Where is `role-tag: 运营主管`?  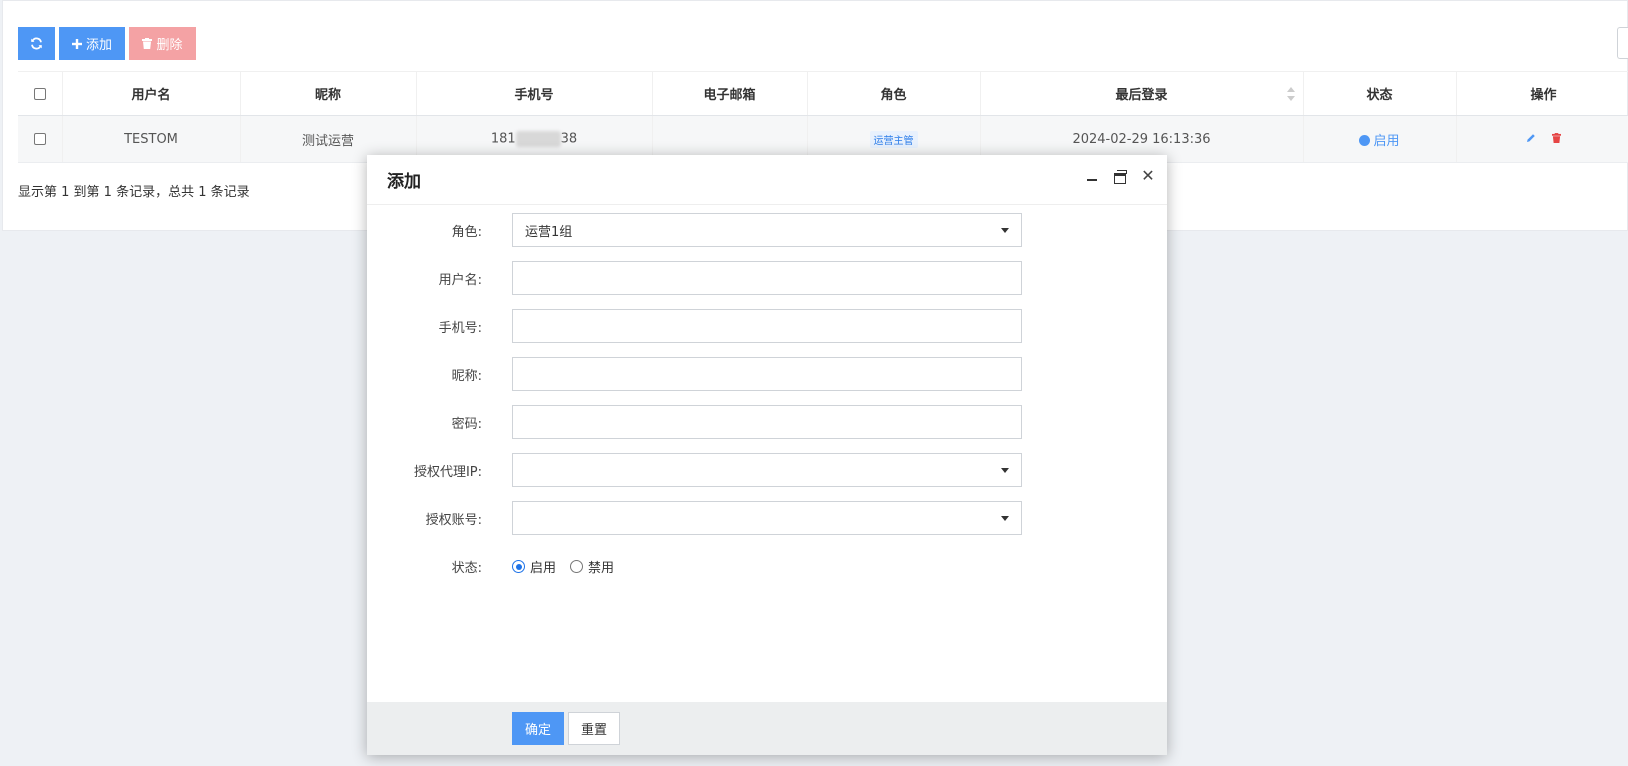
role-tag: 运营主管 is located at coordinates (893, 139).